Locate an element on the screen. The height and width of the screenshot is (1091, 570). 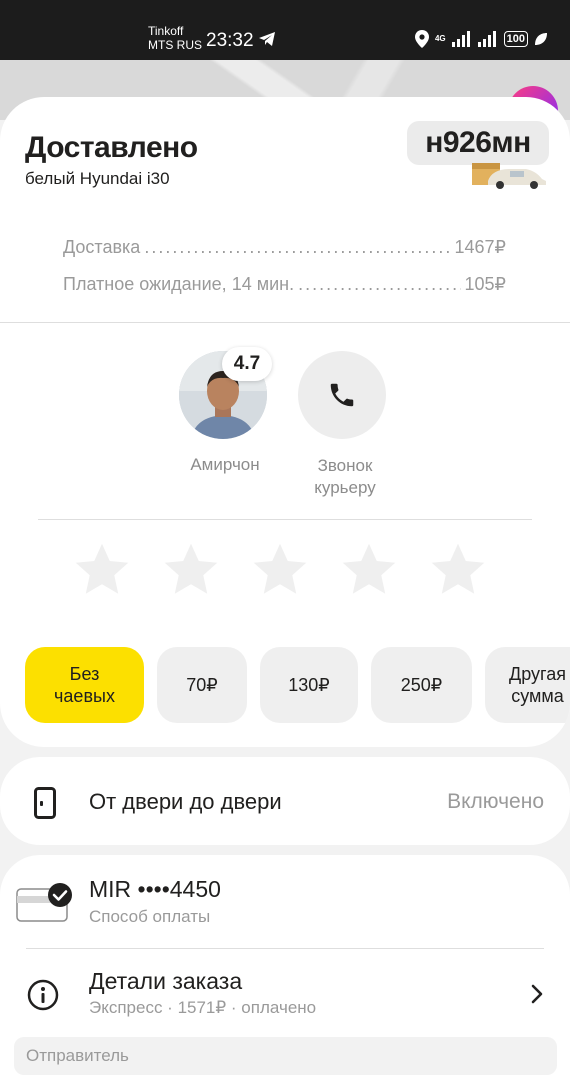
tip-label: чаевых is located at coordinates (84, 696).